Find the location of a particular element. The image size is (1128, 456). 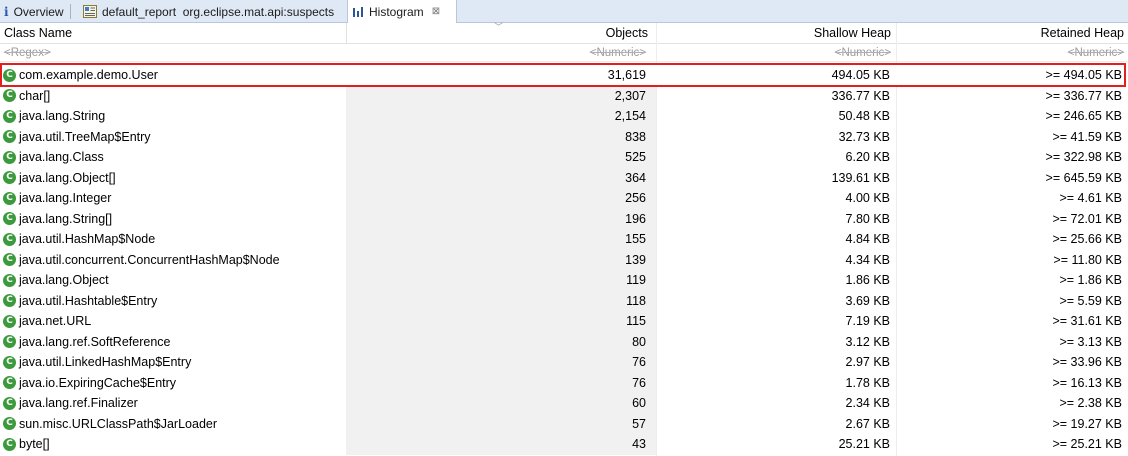

table-row: Cbyte[] 43 25.21 KB >= 25.21 KB is located at coordinates (564, 444).